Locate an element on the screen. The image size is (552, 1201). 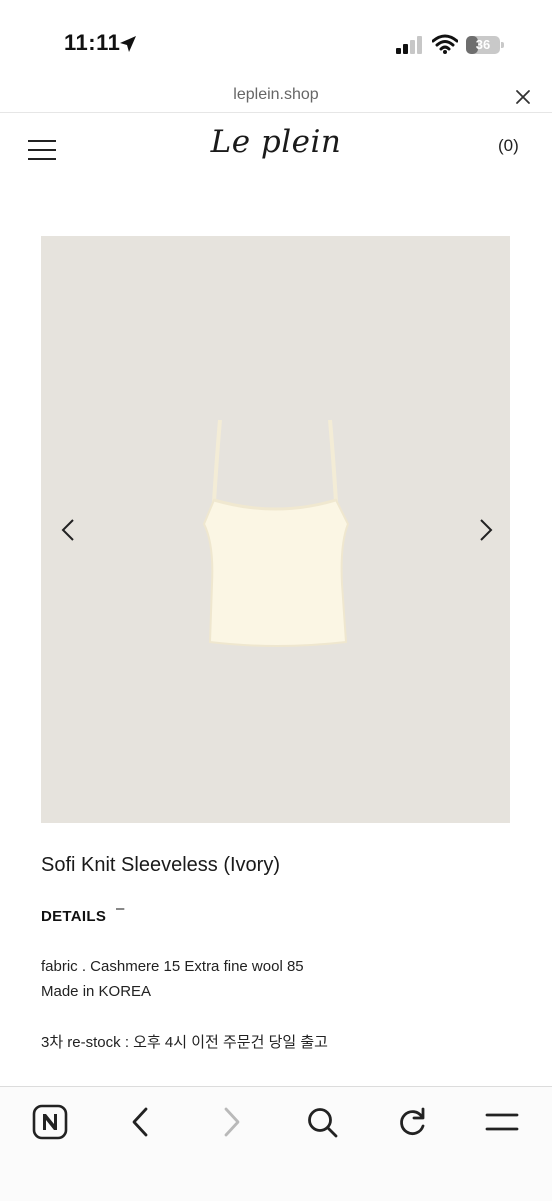
url-text: leplein.shop is located at coordinates (276, 95).